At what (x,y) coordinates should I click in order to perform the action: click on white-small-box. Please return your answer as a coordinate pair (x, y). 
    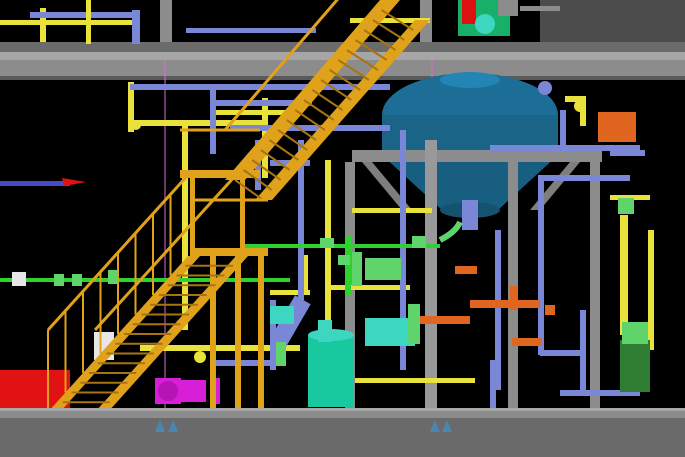
    Looking at the image, I should click on (19, 279).